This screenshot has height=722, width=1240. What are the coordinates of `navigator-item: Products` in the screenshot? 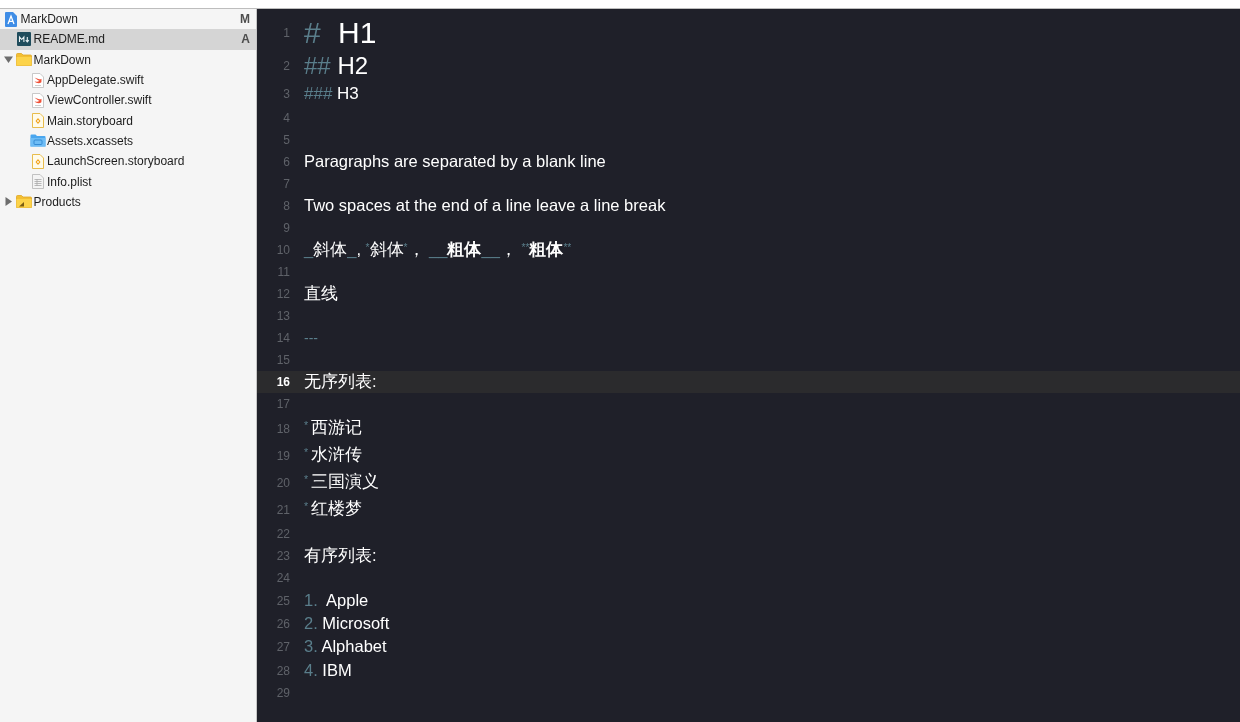 It's located at (128, 201).